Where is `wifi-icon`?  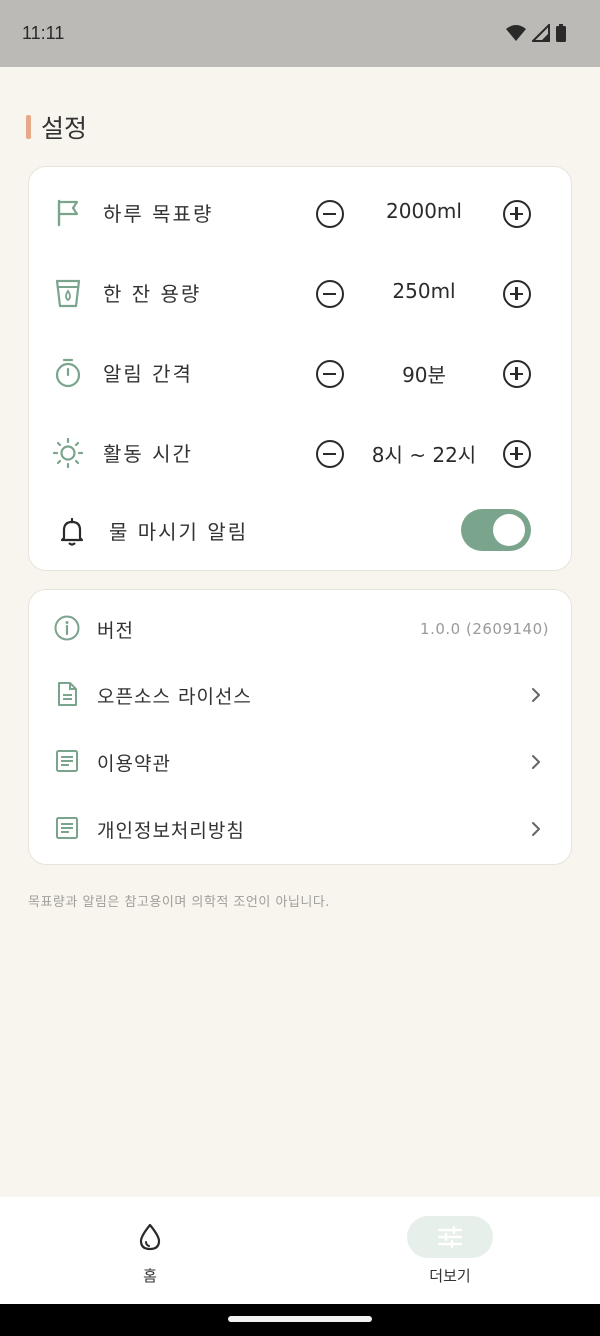
wifi-icon is located at coordinates (516, 33).